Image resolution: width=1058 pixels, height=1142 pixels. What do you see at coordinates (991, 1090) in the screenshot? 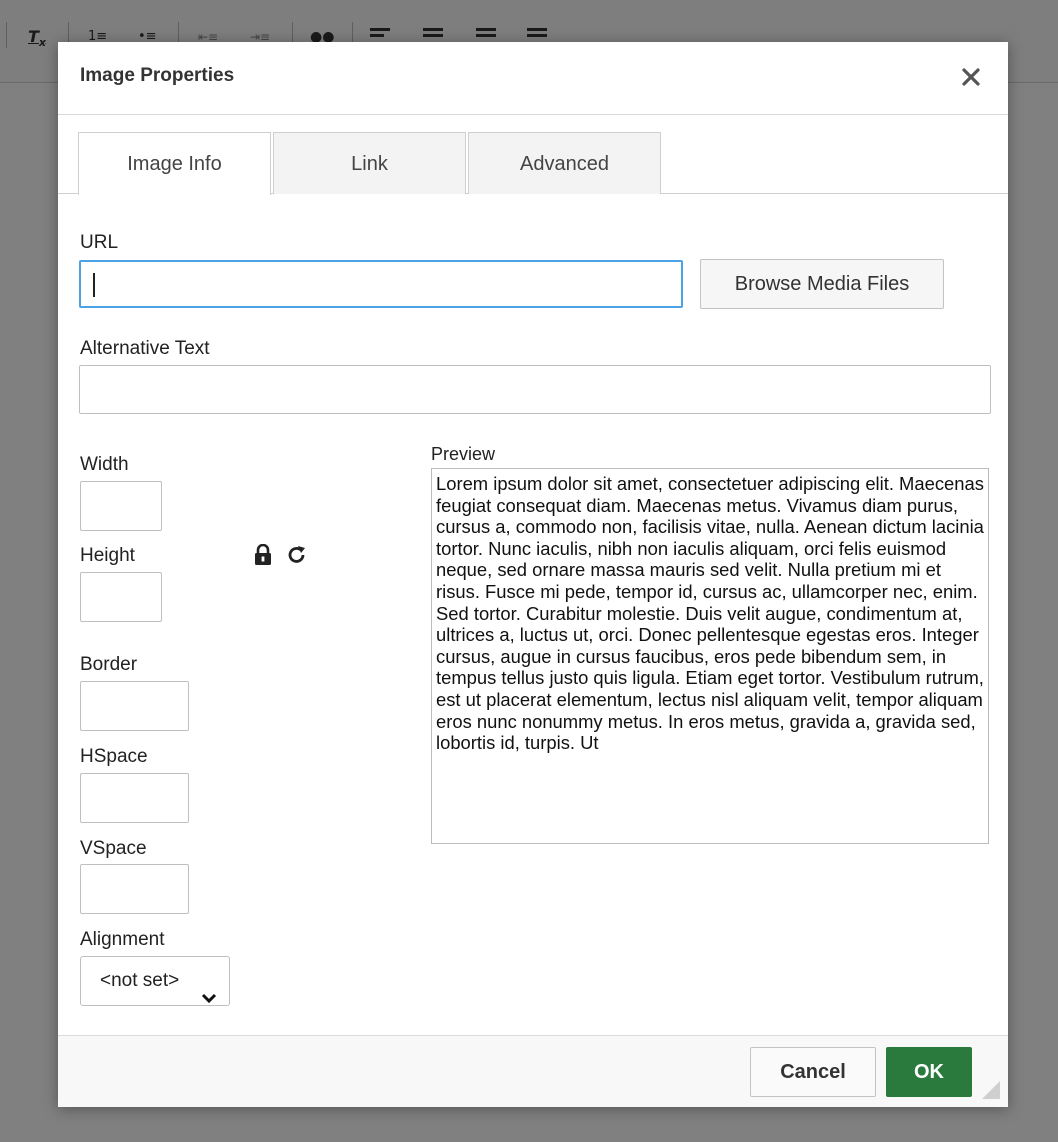
I see `resize-handle-icon` at bounding box center [991, 1090].